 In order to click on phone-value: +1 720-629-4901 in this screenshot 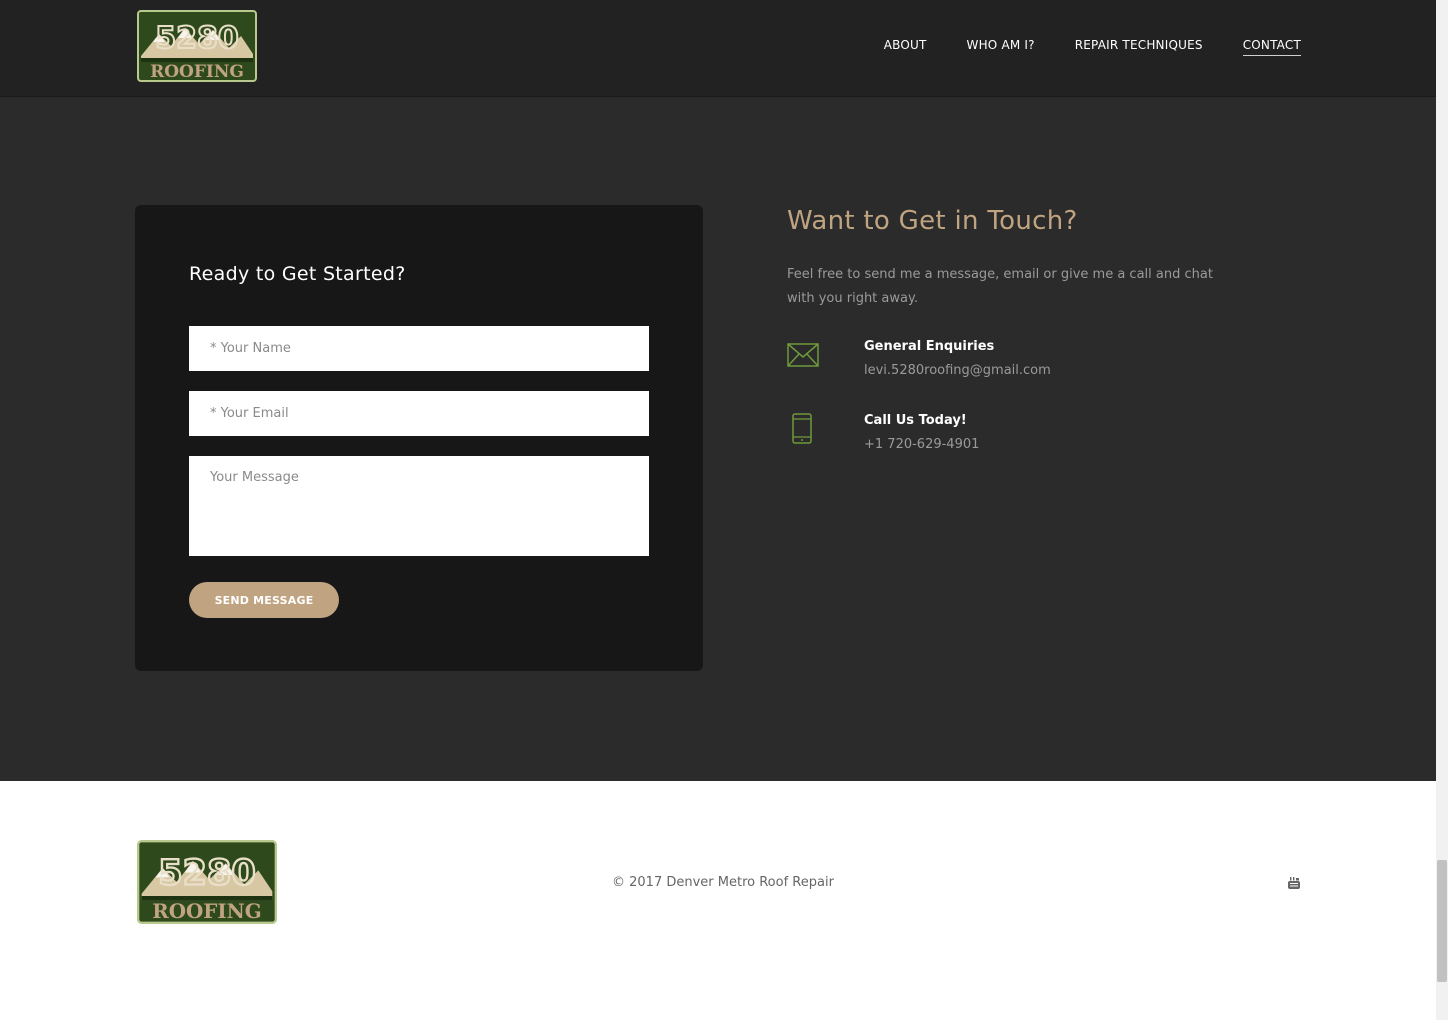, I will do `click(921, 444)`.